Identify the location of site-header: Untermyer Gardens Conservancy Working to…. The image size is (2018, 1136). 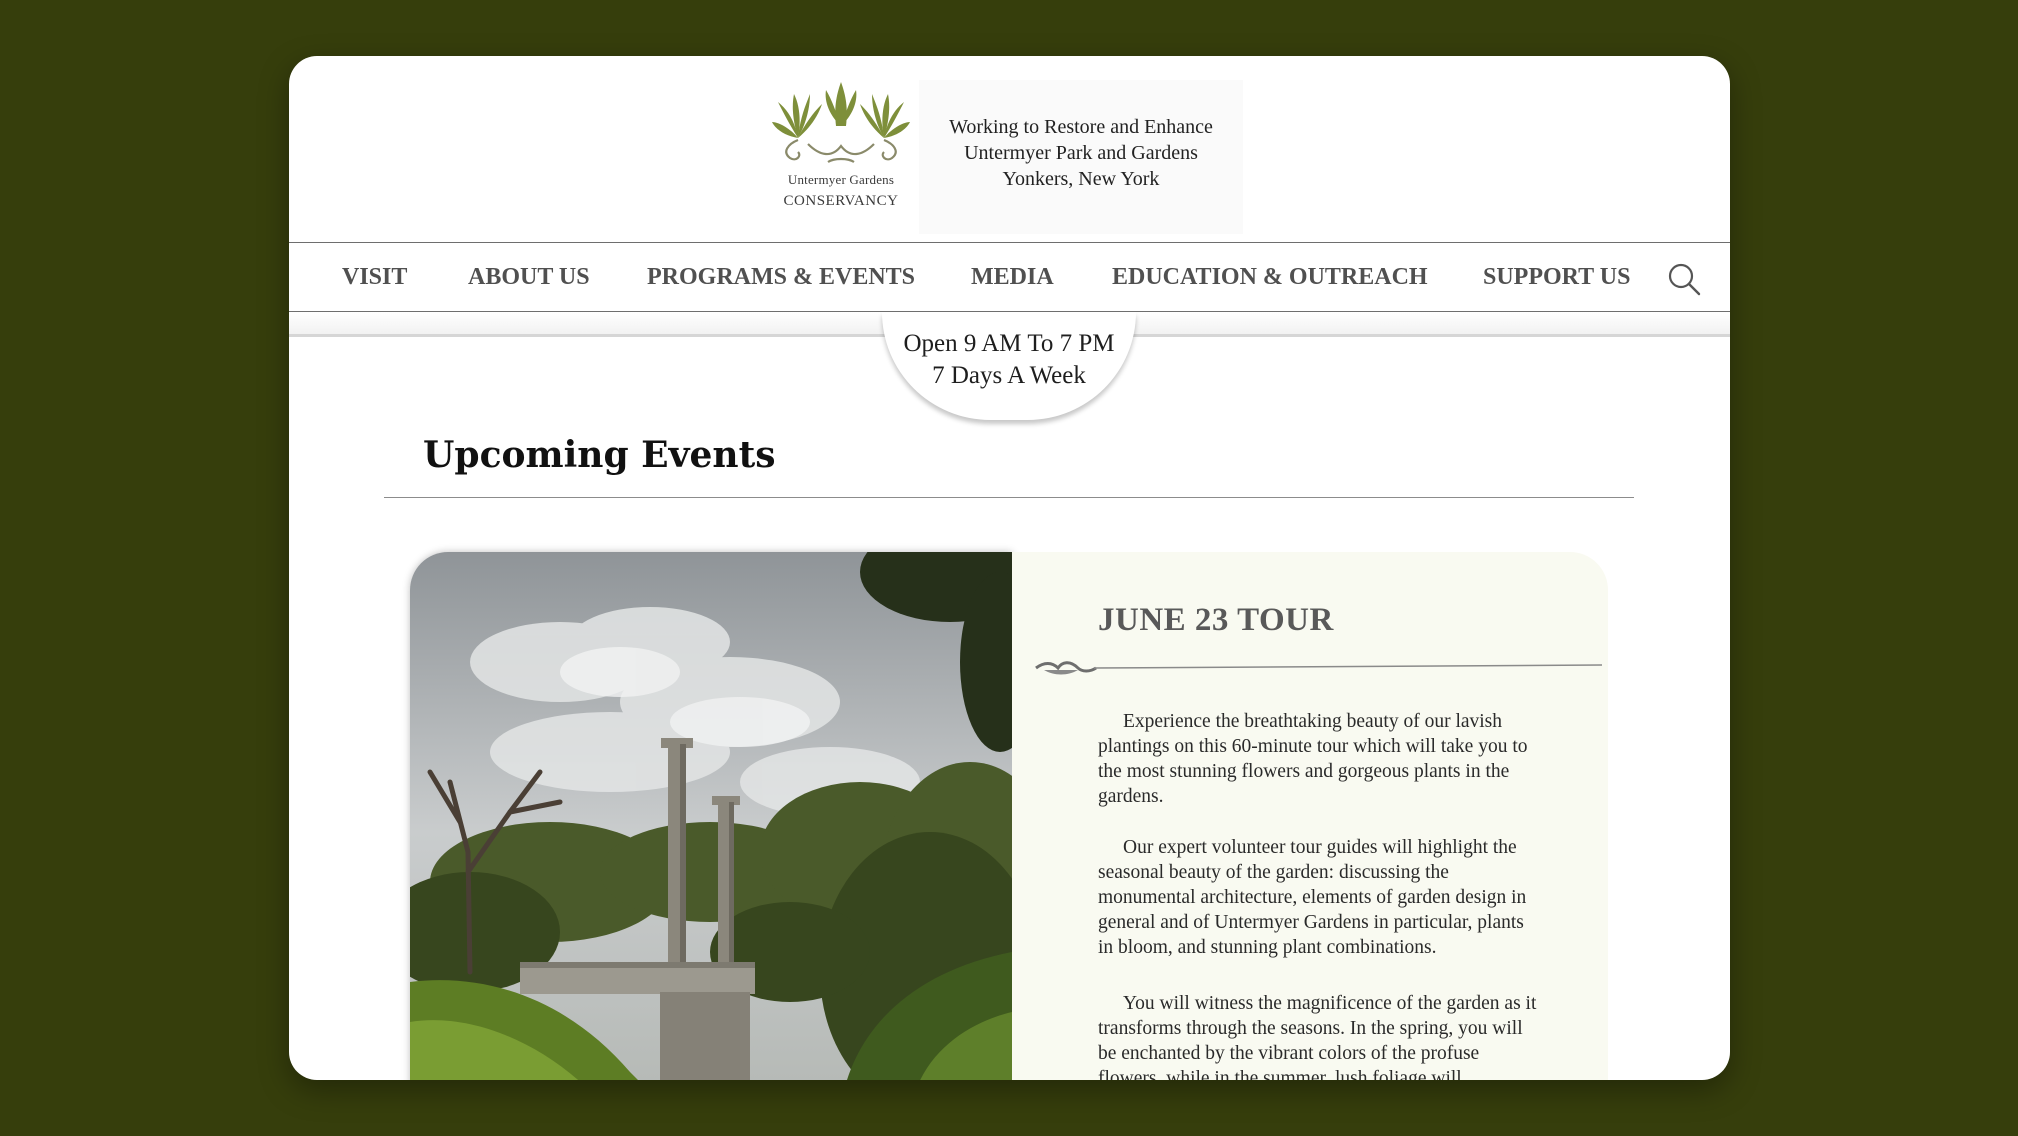
(1009, 149).